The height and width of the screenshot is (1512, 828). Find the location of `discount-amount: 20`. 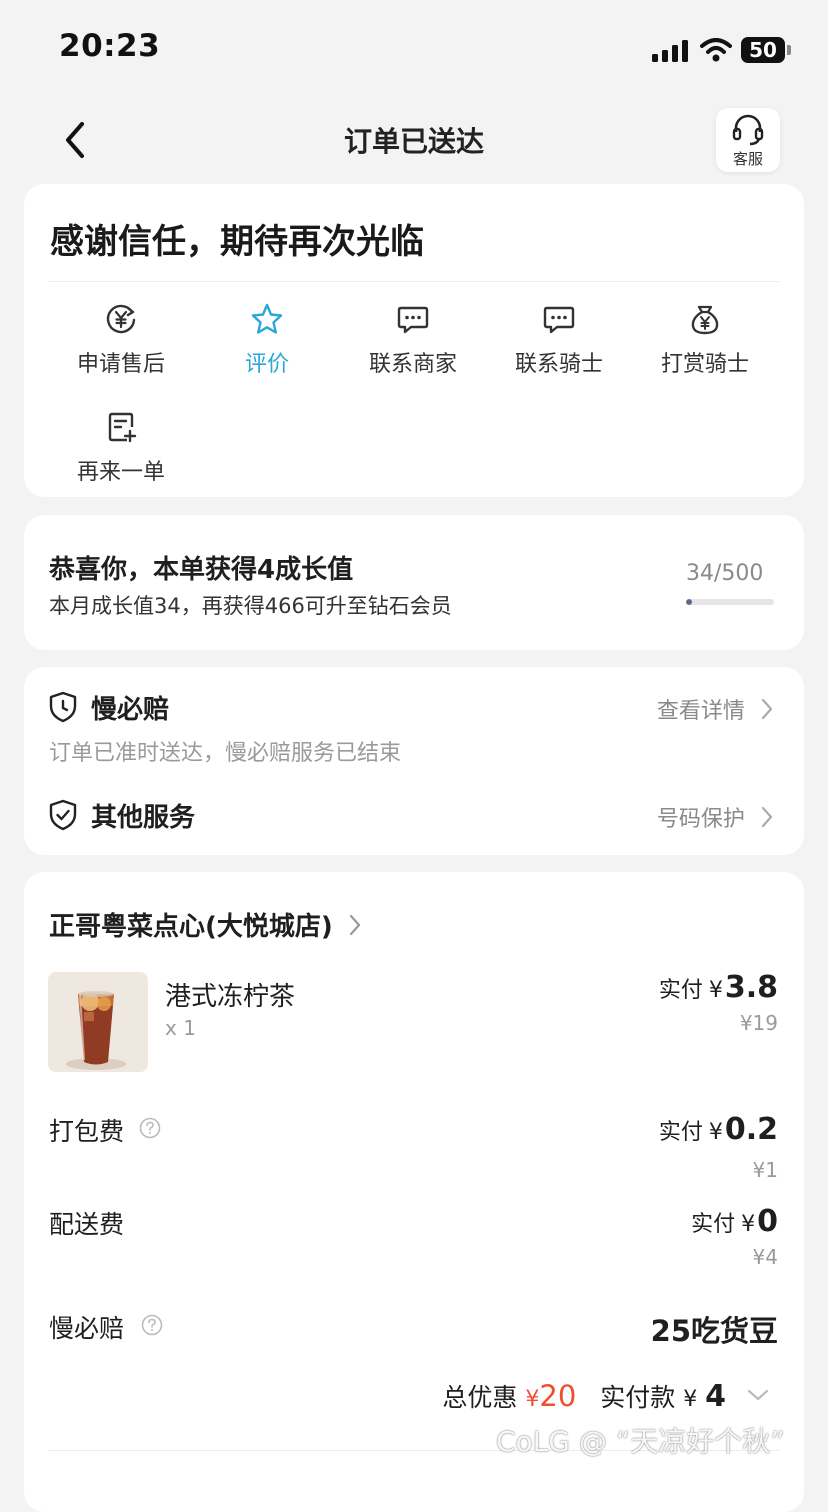

discount-amount: 20 is located at coordinates (558, 1396).